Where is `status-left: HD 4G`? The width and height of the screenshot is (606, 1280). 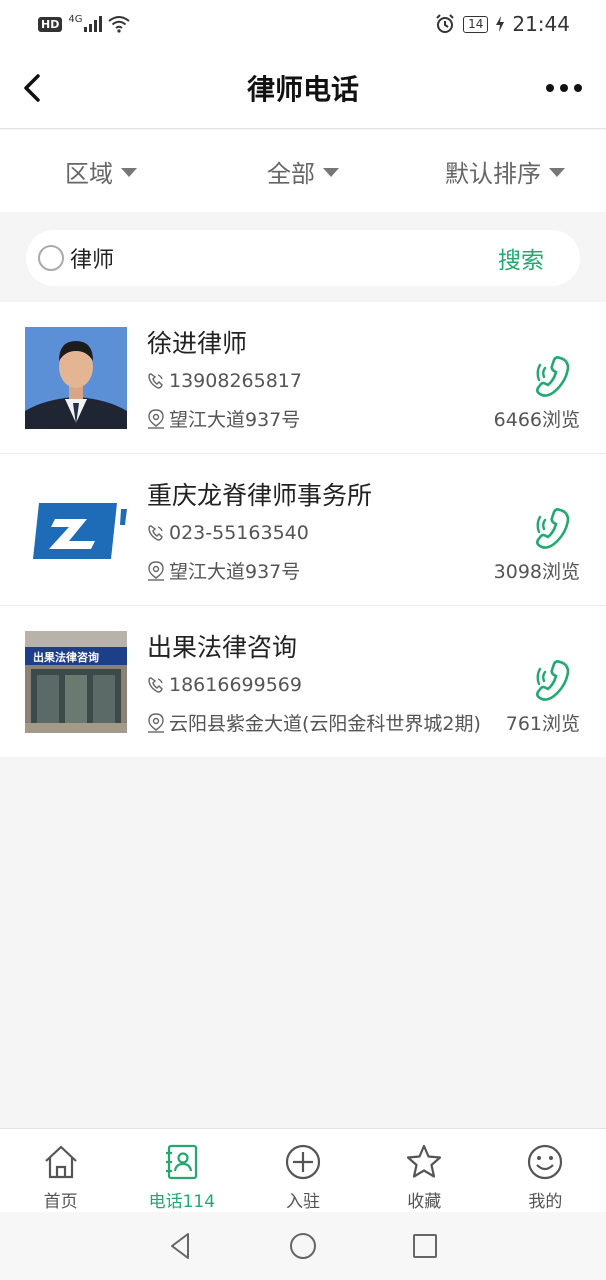
status-left: HD 4G is located at coordinates (84, 23).